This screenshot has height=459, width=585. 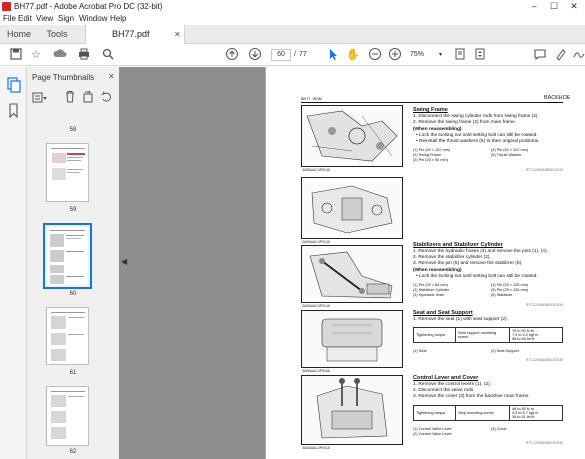 I want to click on seat-ref-code: RTC1205484882010035, so click(x=544, y=360).